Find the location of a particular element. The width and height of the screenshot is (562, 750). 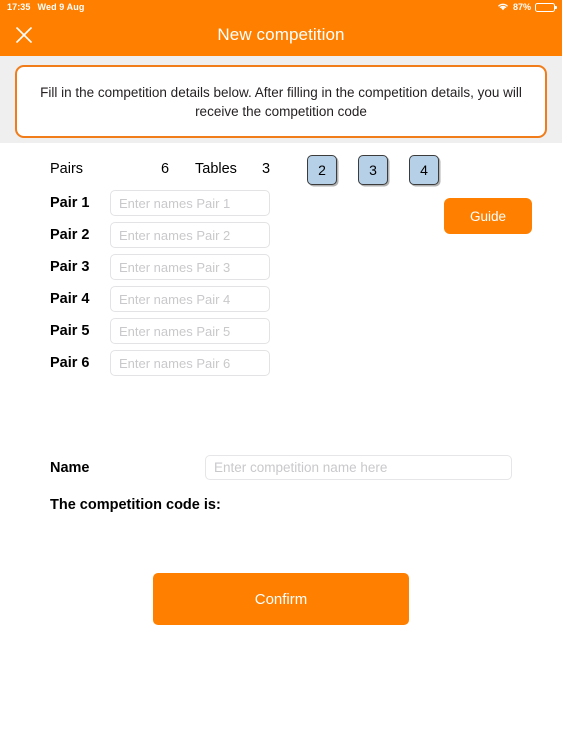

status-bar-left: 17:35 Wed 9 Aug is located at coordinates (45, 7).